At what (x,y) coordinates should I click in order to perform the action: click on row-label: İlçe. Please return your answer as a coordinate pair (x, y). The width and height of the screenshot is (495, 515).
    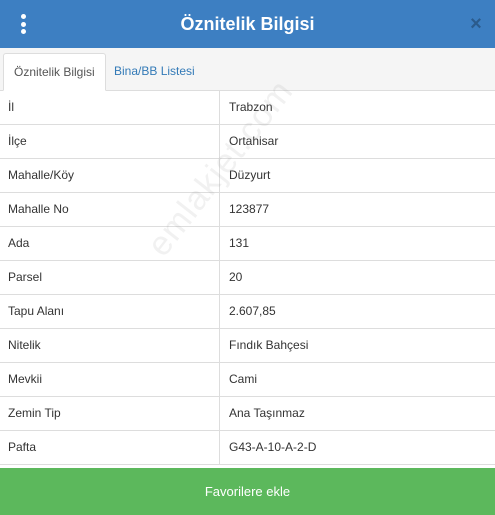
    Looking at the image, I should click on (110, 141).